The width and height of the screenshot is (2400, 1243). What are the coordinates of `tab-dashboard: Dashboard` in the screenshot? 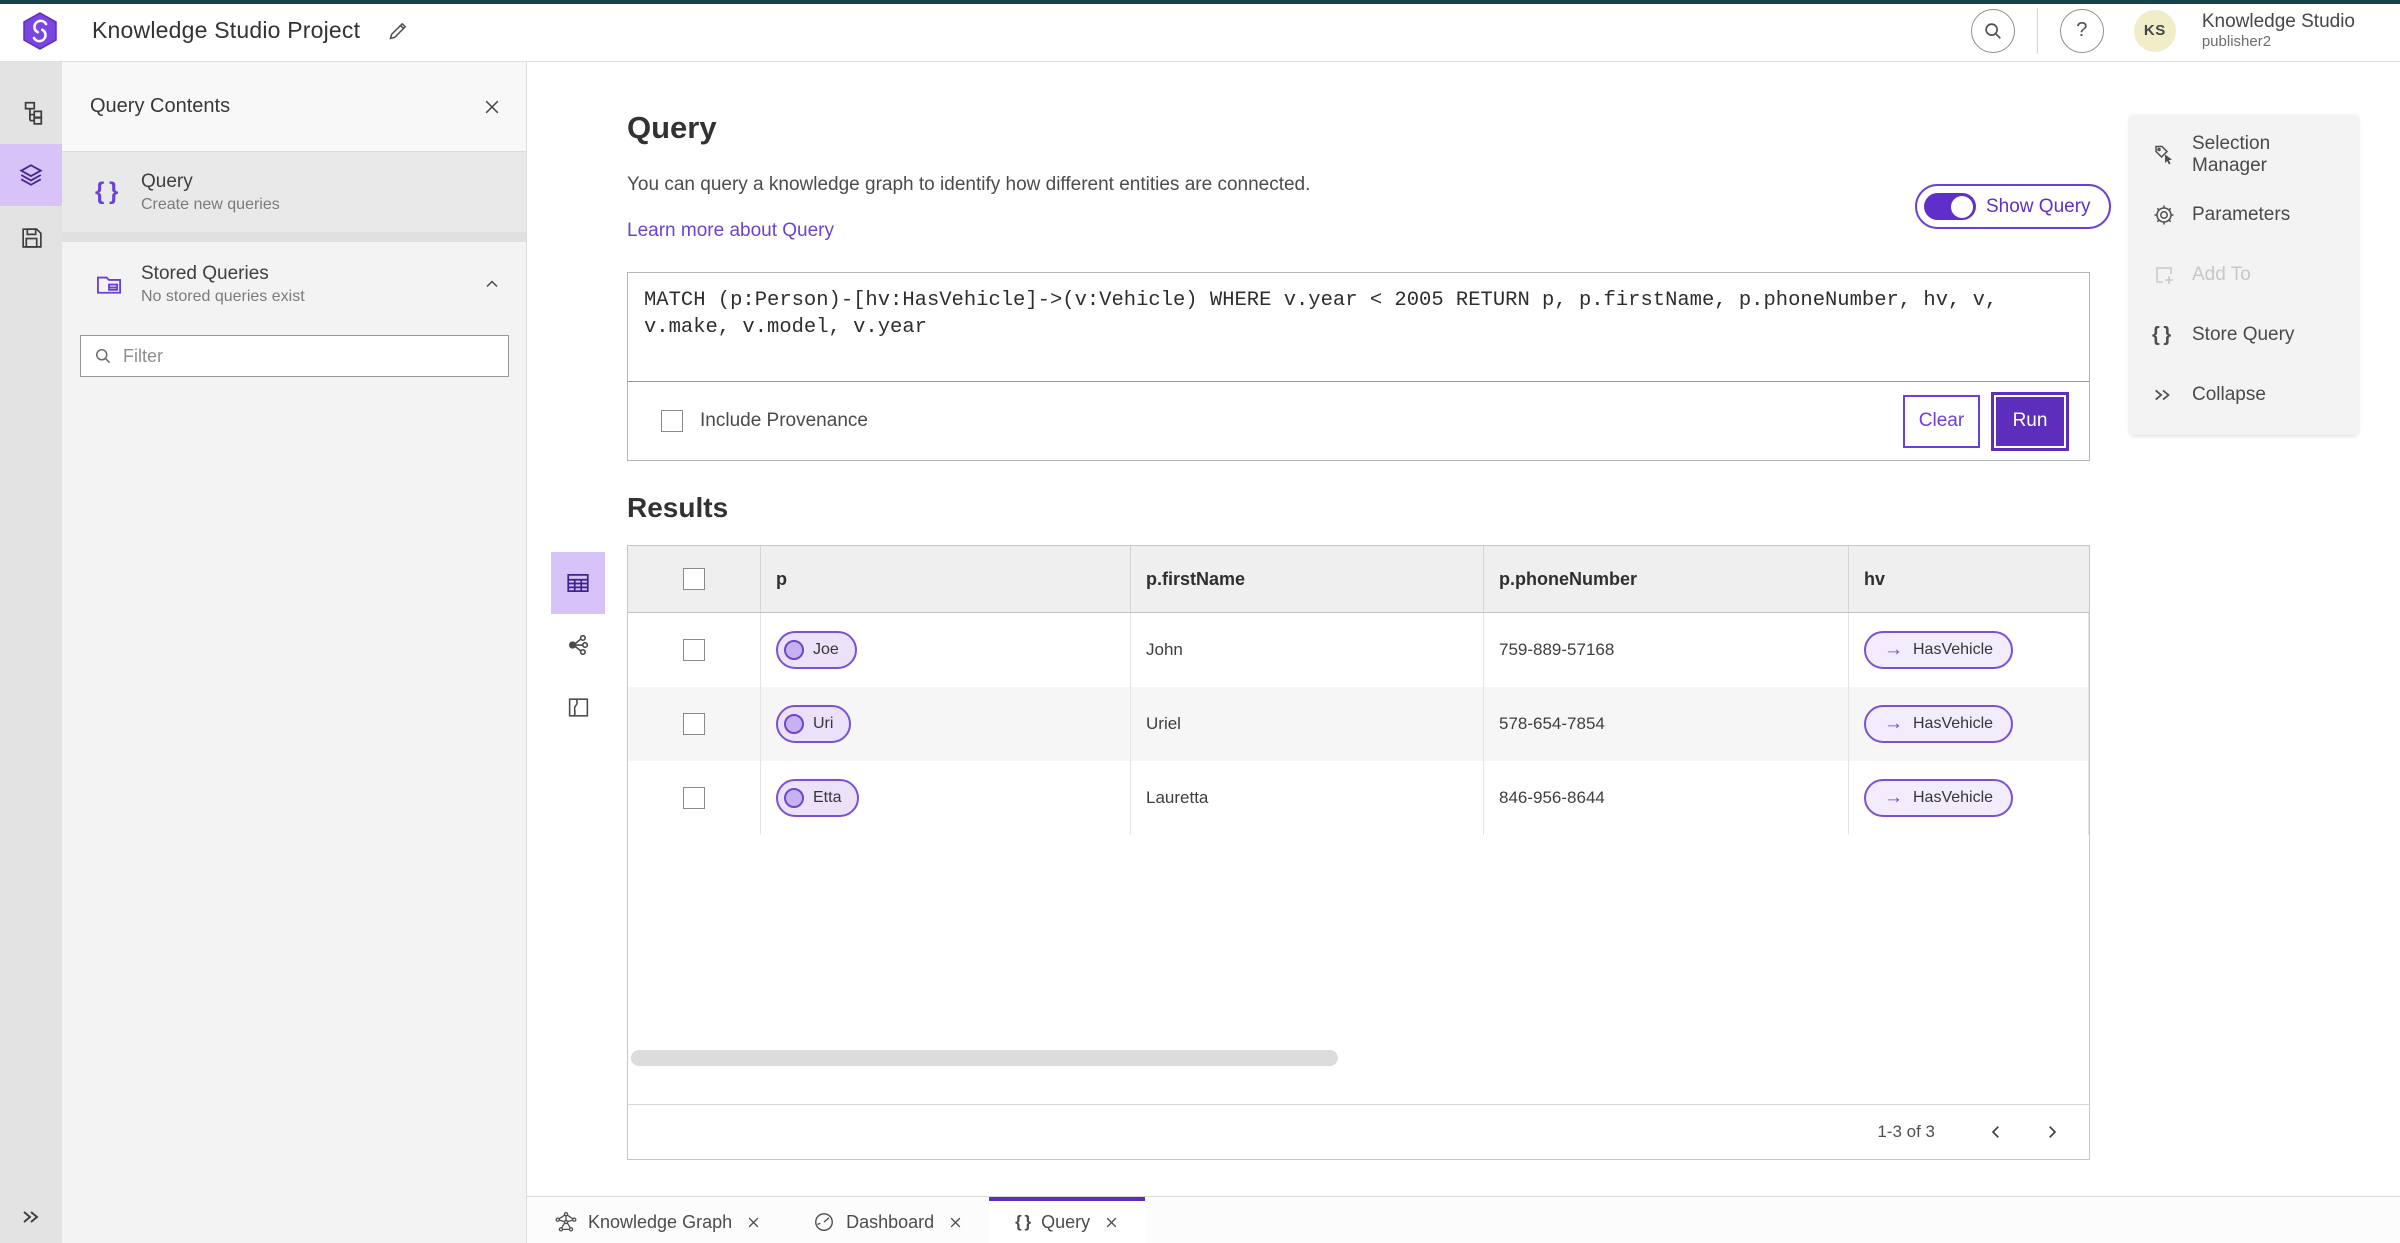 It's located at (888, 1220).